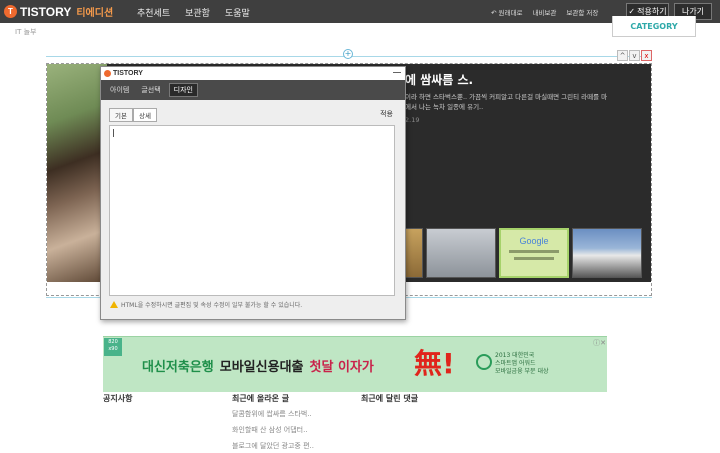  What do you see at coordinates (632, 11) in the screenshot?
I see `check-icon: ✓` at bounding box center [632, 11].